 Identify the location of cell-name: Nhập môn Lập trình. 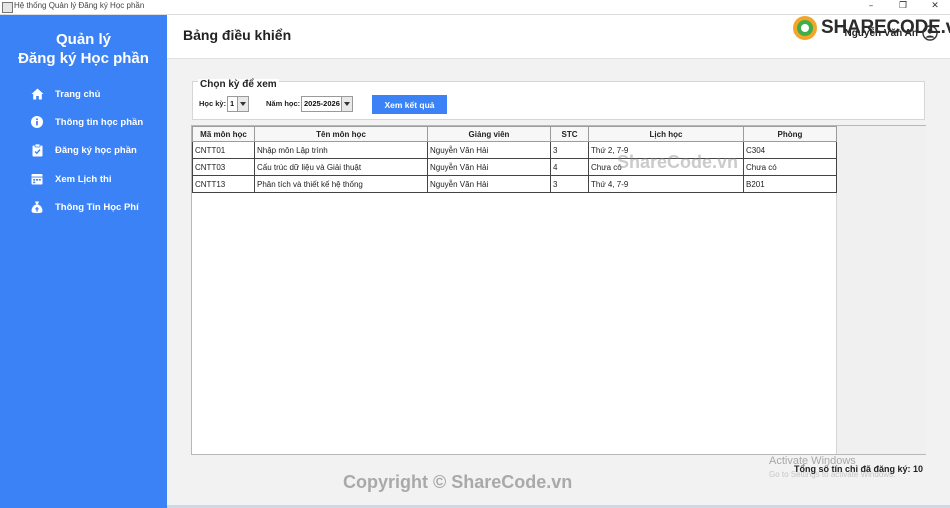
(341, 150).